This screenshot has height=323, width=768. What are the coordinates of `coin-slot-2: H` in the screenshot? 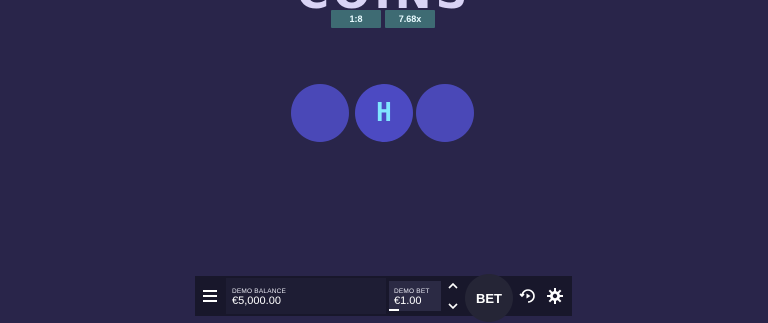 It's located at (384, 113).